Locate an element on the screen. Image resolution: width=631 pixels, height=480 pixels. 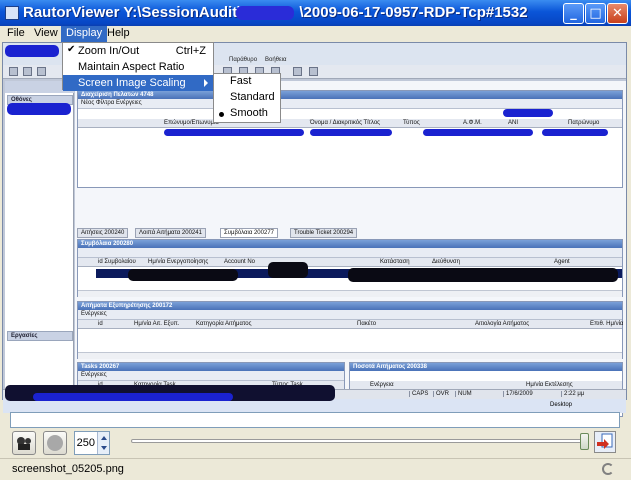
position-slider-track is located at coordinates (359, 441).